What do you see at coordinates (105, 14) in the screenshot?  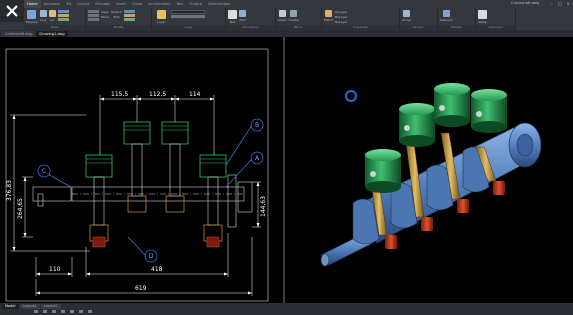 I see `copy-button: Copy Move` at bounding box center [105, 14].